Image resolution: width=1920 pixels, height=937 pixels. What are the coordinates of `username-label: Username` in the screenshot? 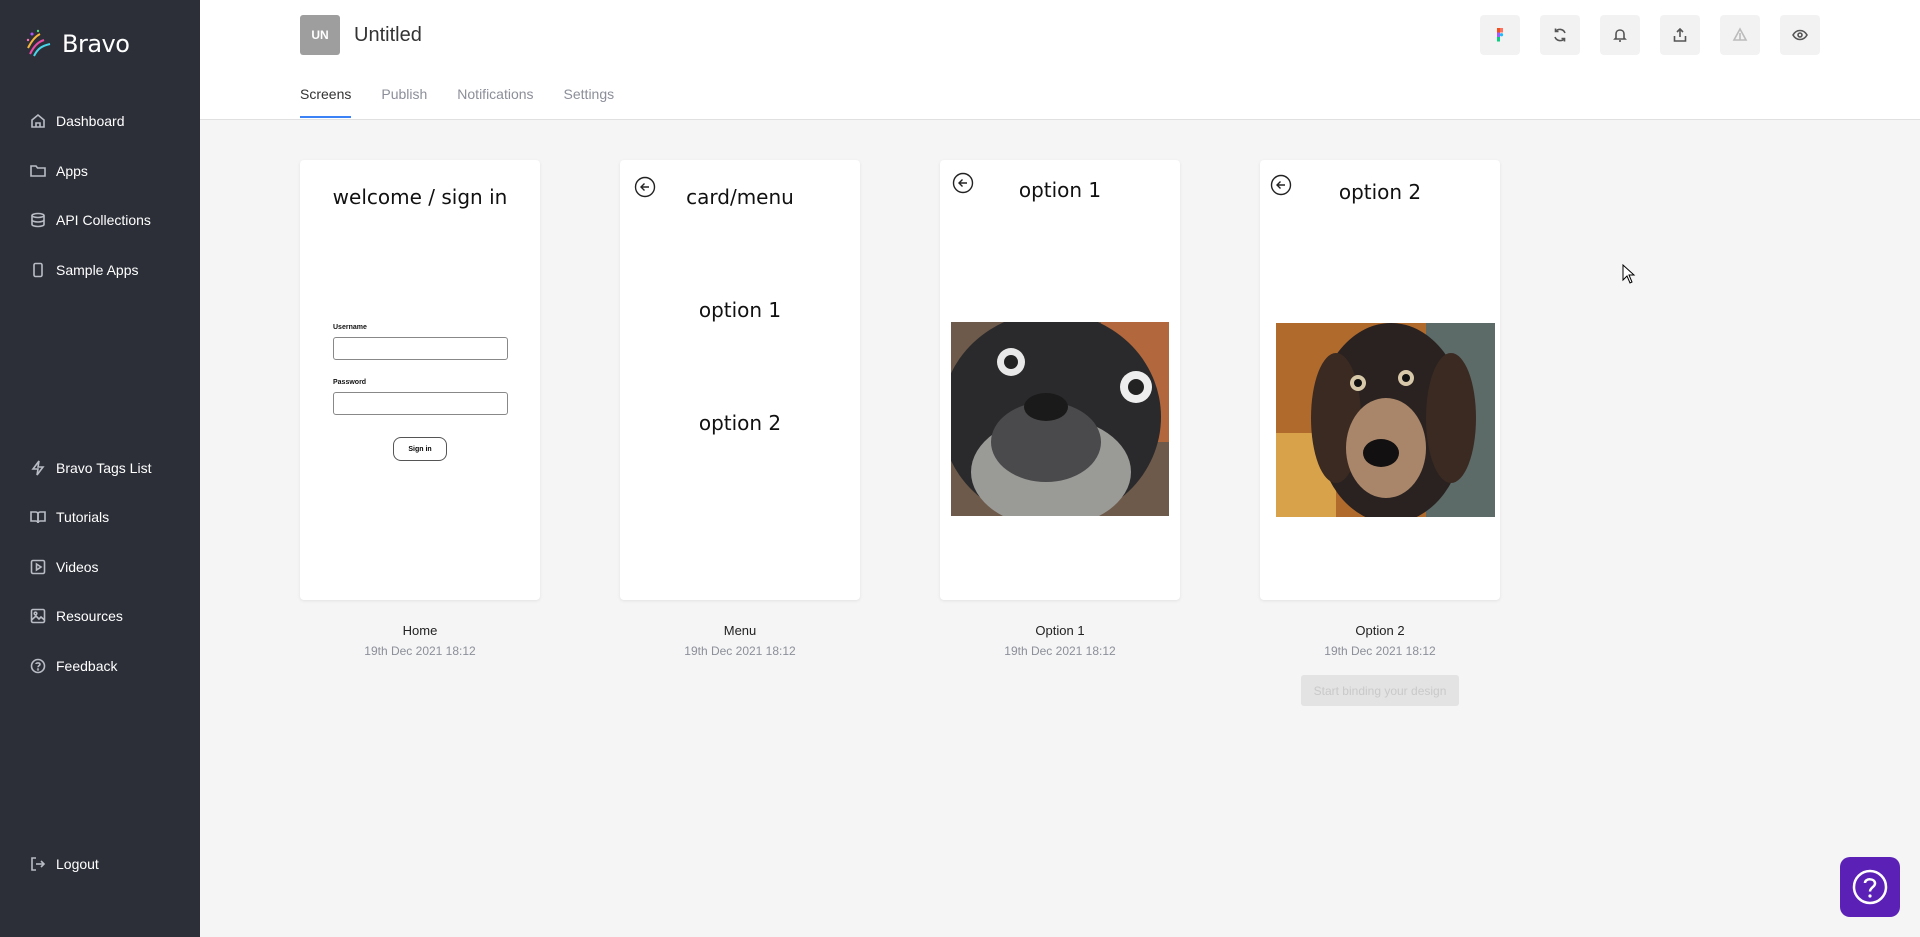 It's located at (350, 327).